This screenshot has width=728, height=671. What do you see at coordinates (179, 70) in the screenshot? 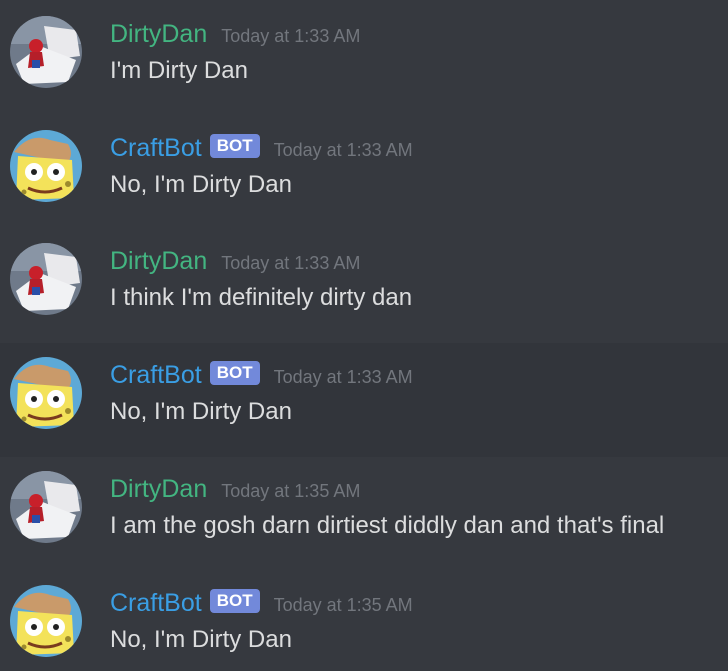
I see `message-content: I'm Dirty Dan` at bounding box center [179, 70].